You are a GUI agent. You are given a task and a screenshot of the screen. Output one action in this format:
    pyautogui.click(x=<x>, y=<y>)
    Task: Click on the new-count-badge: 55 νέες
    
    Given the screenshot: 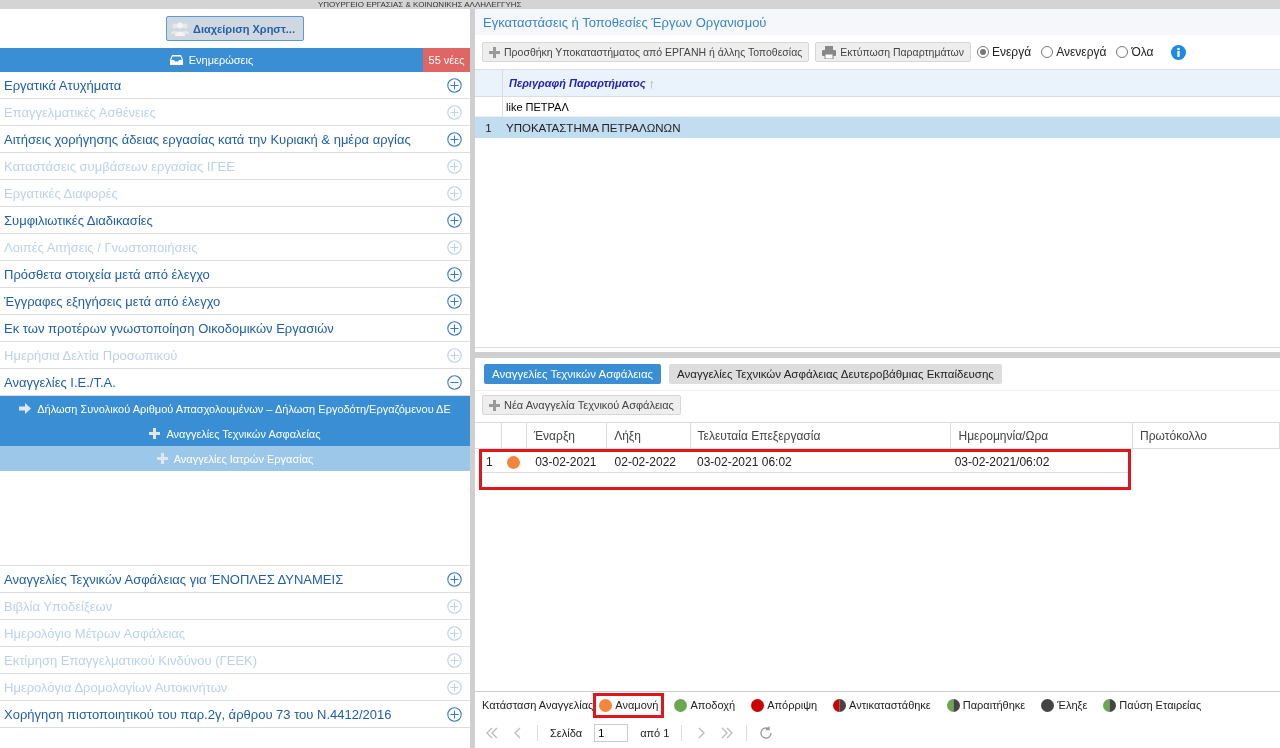 What is the action you would take?
    pyautogui.click(x=446, y=60)
    